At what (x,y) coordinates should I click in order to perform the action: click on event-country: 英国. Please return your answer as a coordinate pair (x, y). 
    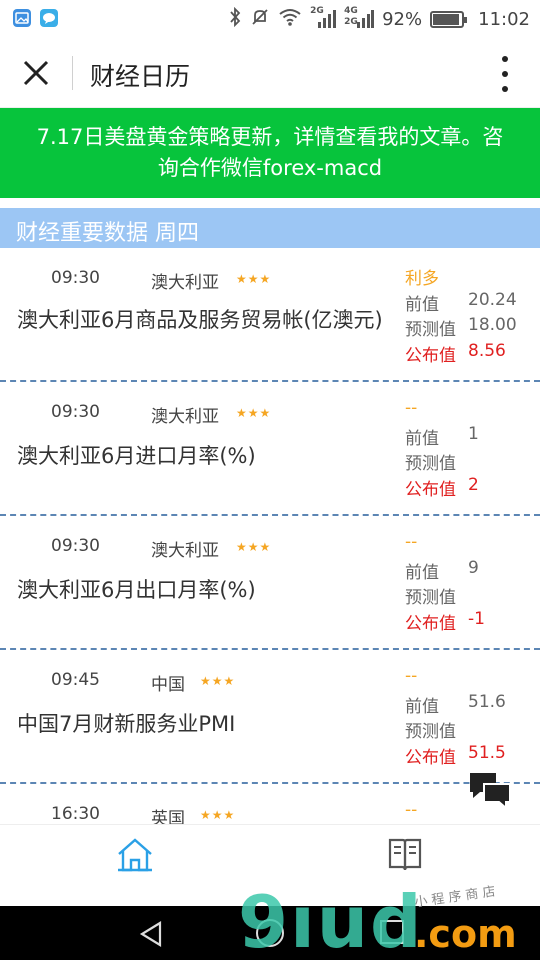
    Looking at the image, I should click on (168, 816).